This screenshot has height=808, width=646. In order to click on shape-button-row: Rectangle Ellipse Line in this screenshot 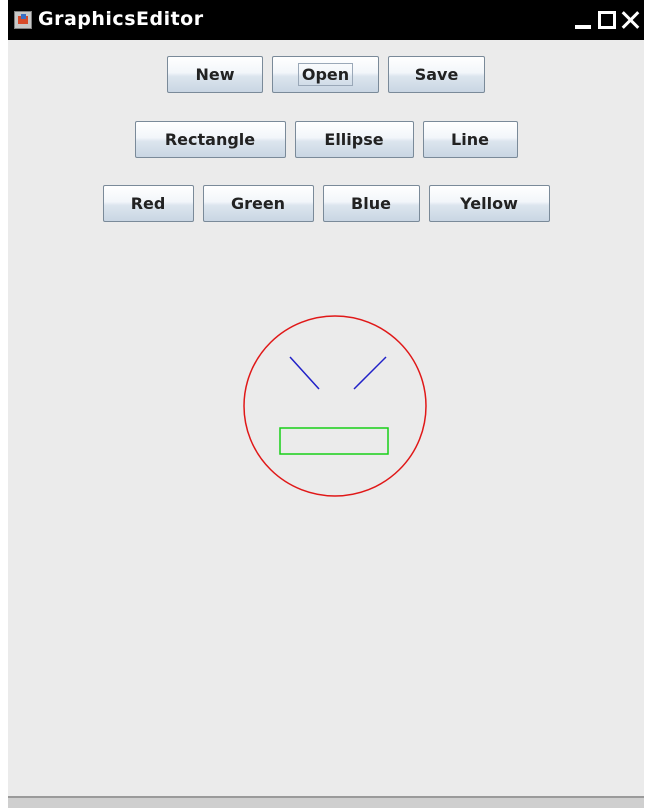, I will do `click(326, 139)`.